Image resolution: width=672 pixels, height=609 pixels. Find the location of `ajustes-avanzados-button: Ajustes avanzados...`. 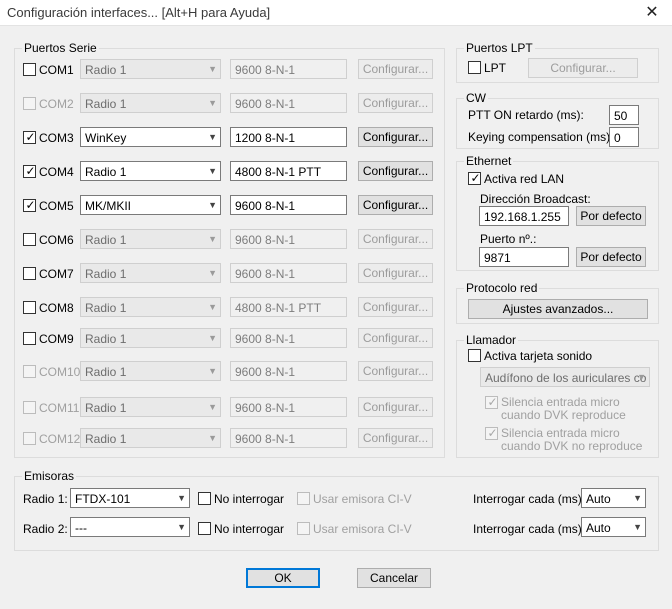

ajustes-avanzados-button: Ajustes avanzados... is located at coordinates (558, 309).